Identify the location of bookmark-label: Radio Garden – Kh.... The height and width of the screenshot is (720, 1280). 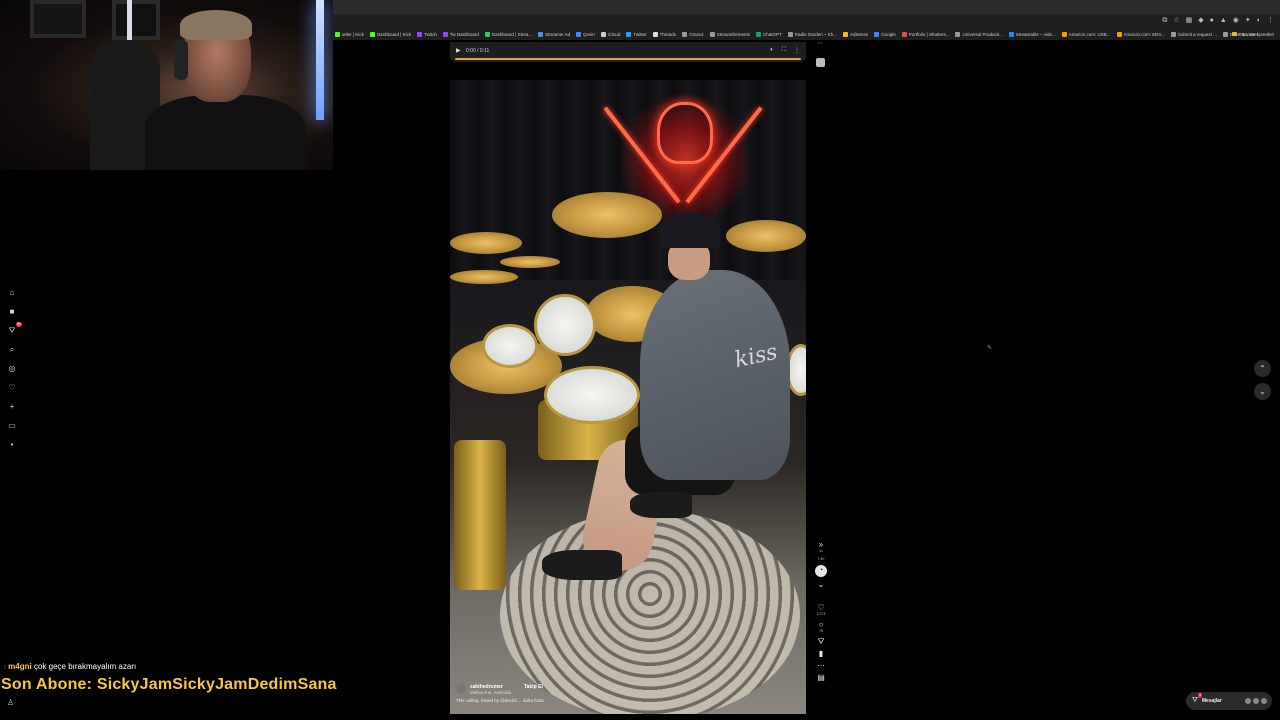
(816, 34).